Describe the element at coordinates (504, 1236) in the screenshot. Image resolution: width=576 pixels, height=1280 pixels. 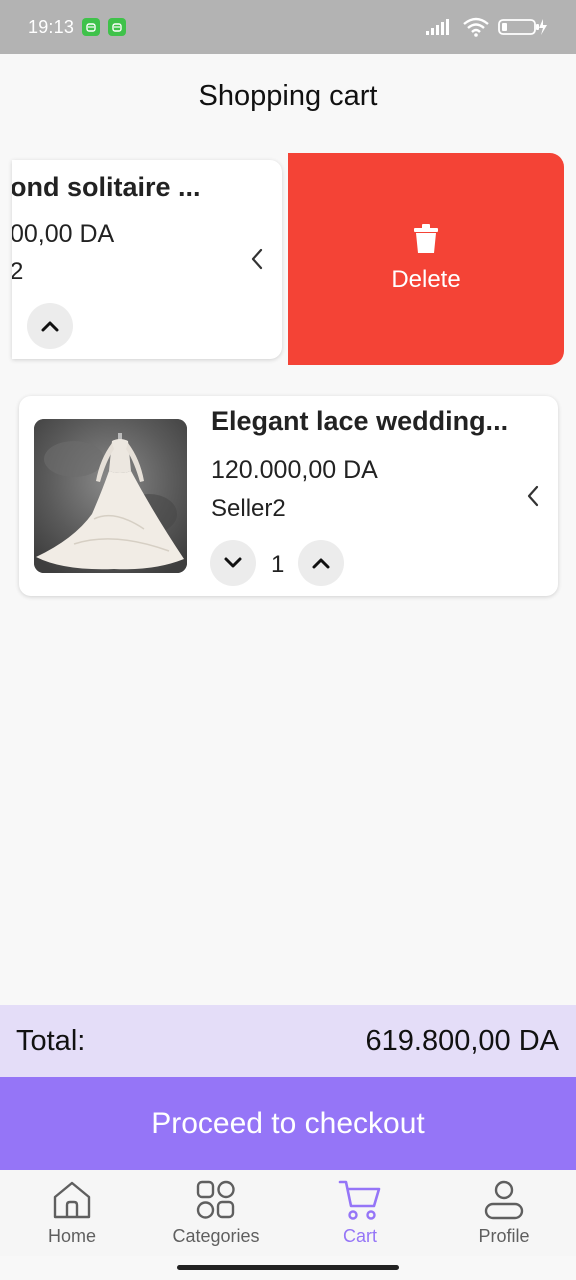
I see `nav-label: Profile` at that location.